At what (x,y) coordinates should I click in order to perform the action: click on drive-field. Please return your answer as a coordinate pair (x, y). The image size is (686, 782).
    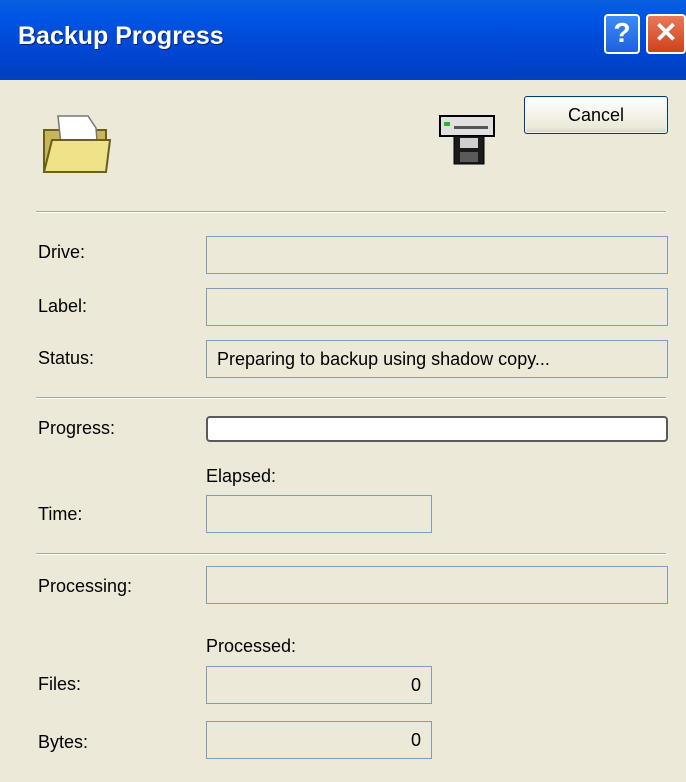
    Looking at the image, I should click on (437, 255).